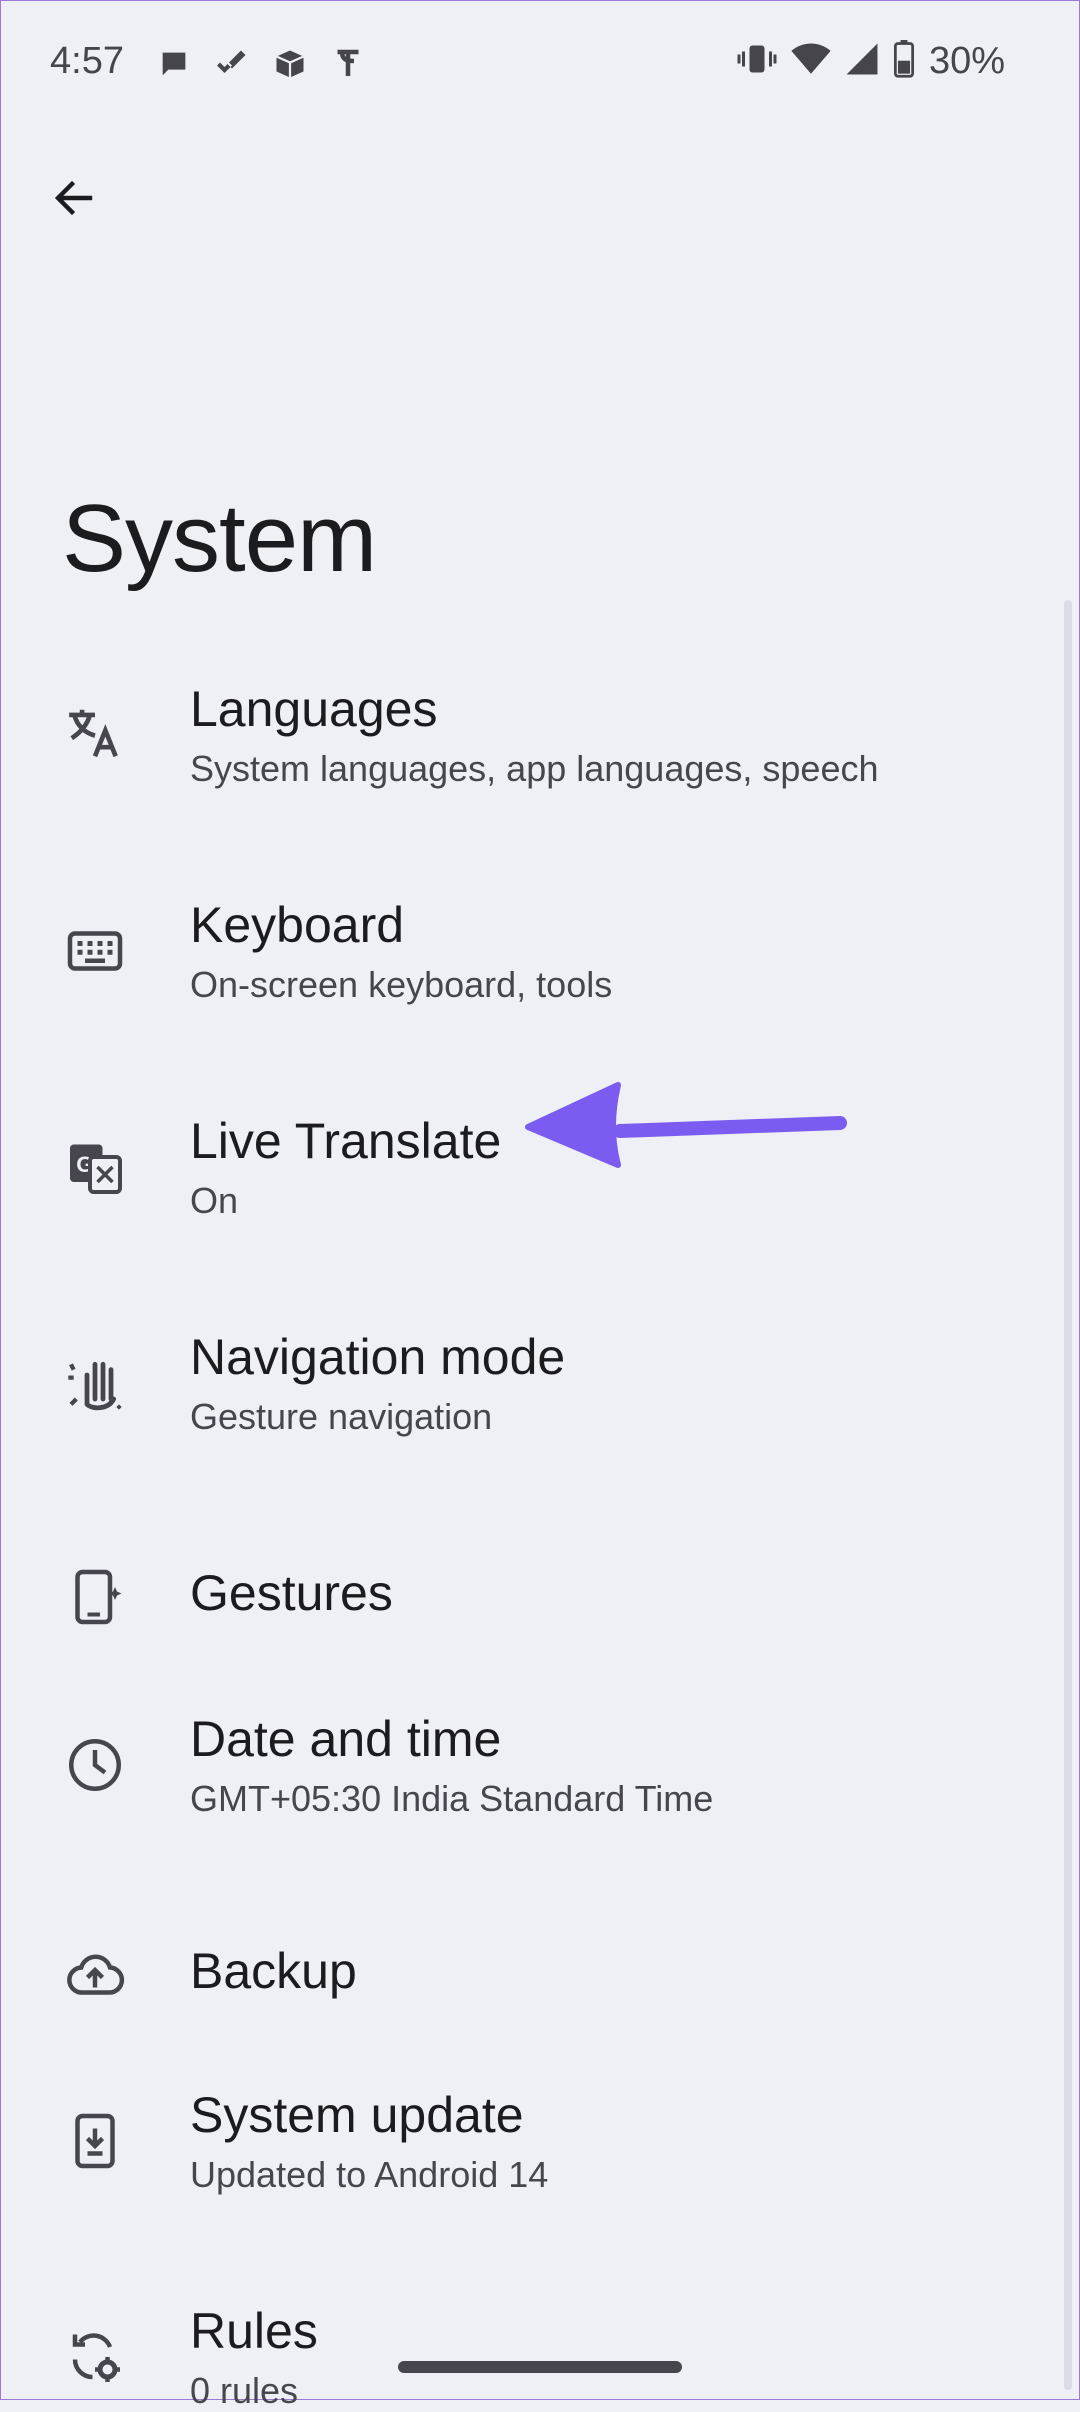 This screenshot has height=2412, width=1080. Describe the element at coordinates (232, 64) in the screenshot. I see `check-mark-icon` at that location.